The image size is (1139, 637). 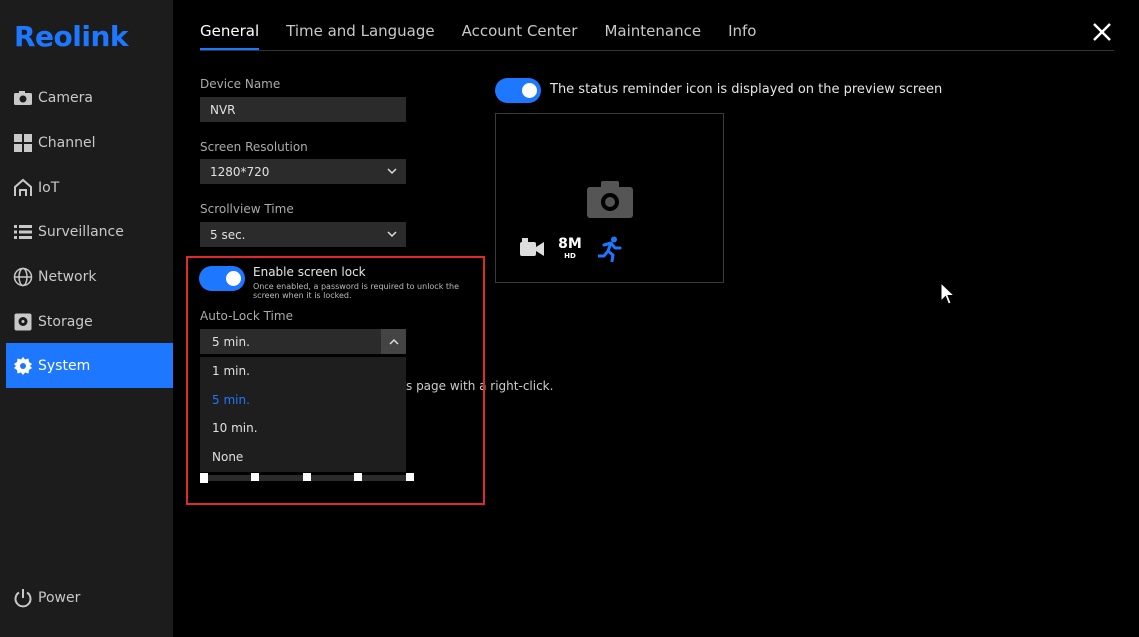 What do you see at coordinates (518, 90) in the screenshot?
I see `status-reminder-toggle` at bounding box center [518, 90].